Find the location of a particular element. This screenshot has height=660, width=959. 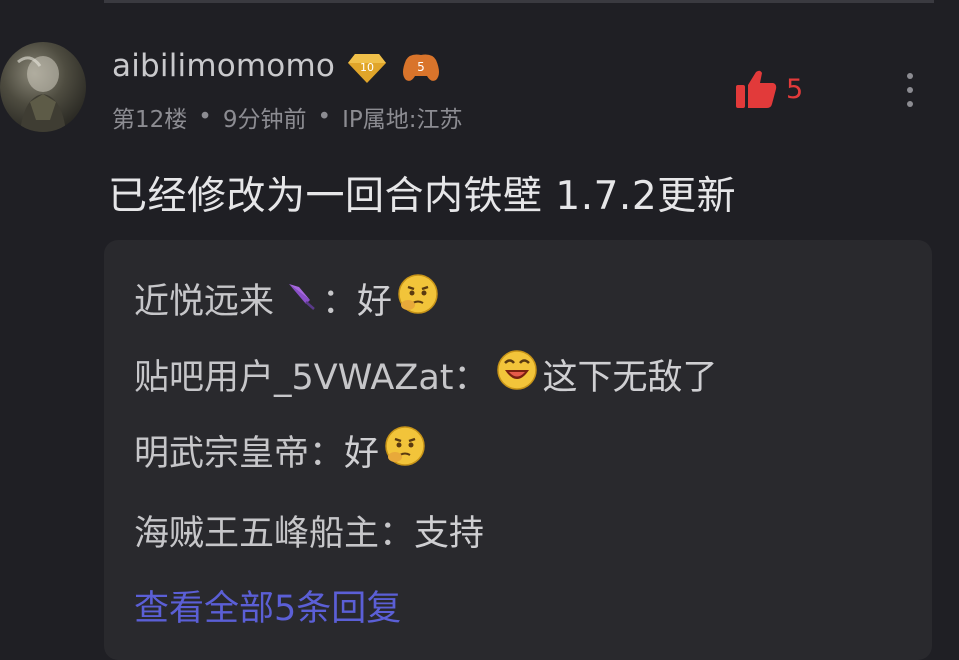

umbrella-icon is located at coordinates (301, 298).